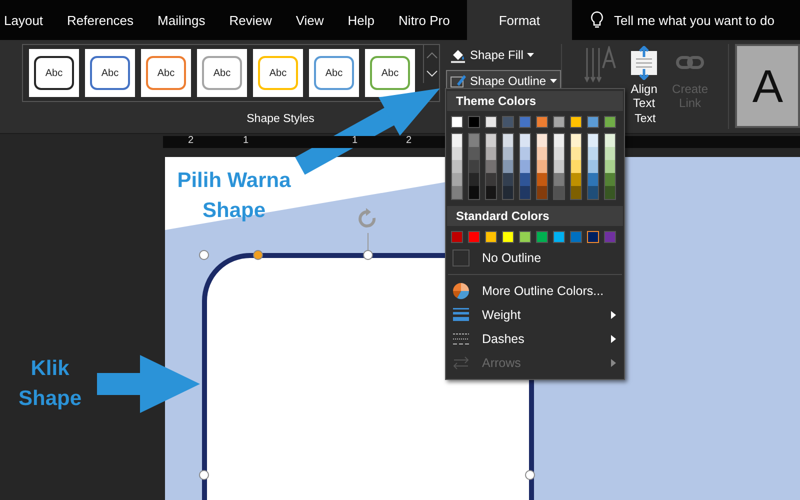 Image resolution: width=800 pixels, height=500 pixels. Describe the element at coordinates (644, 78) in the screenshot. I see `align-text-button: Align Text` at that location.